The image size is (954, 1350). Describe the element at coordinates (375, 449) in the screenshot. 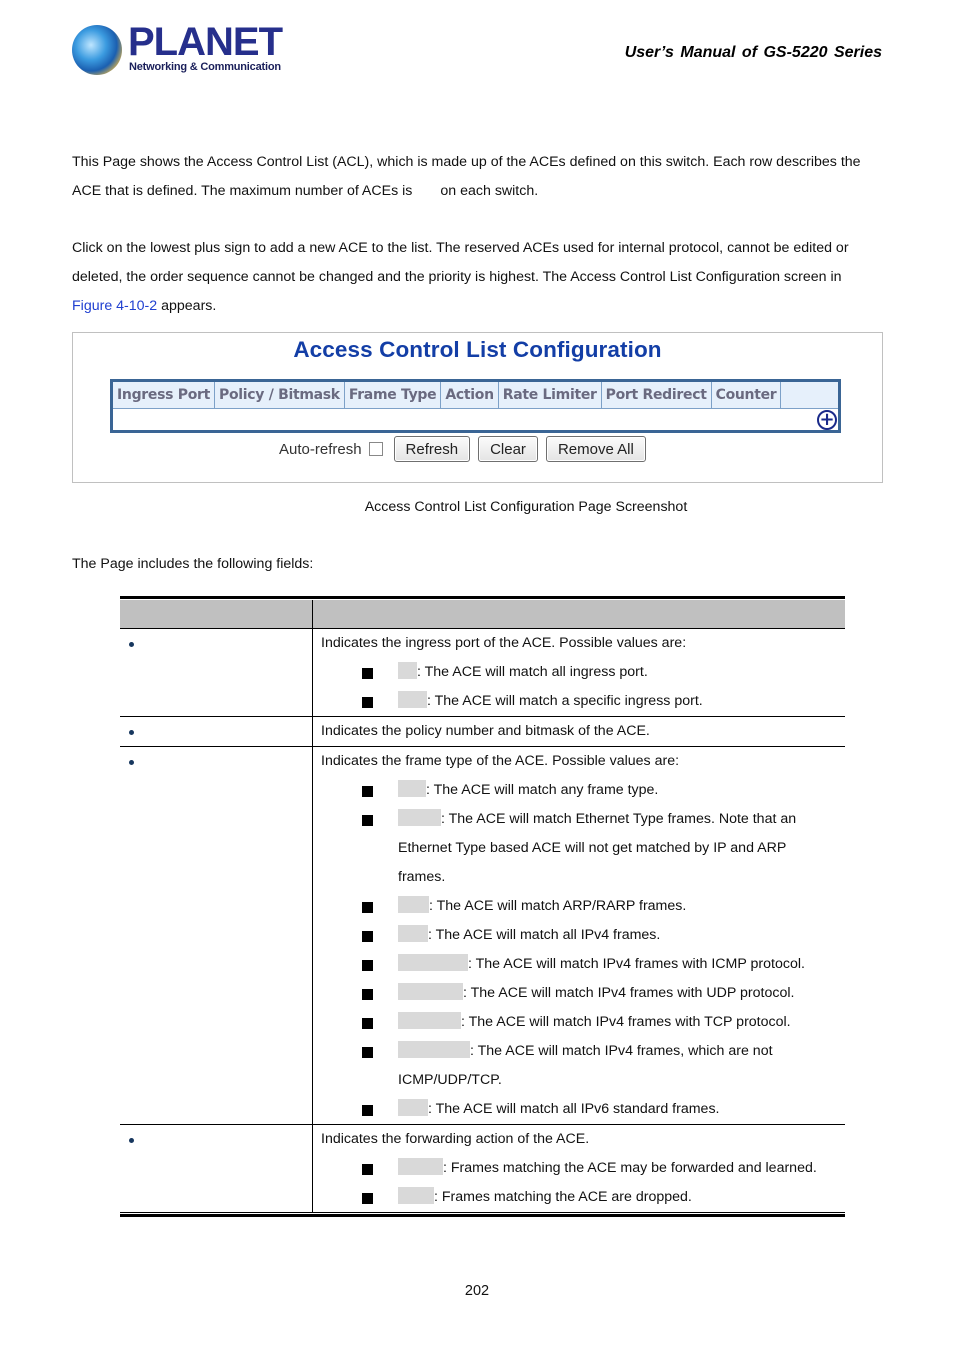

I see `auto-refresh-checkbox` at that location.